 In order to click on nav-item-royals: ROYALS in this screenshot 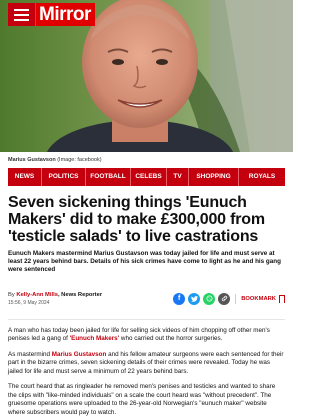, I will do `click(262, 177)`.